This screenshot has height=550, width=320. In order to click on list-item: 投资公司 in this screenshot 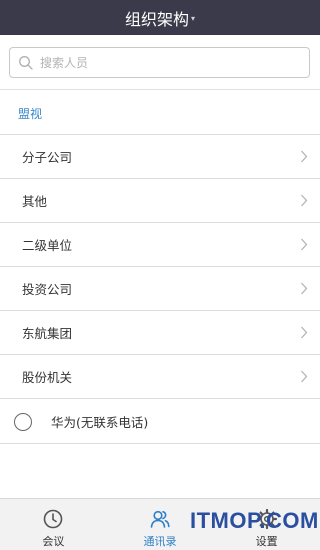, I will do `click(160, 289)`.